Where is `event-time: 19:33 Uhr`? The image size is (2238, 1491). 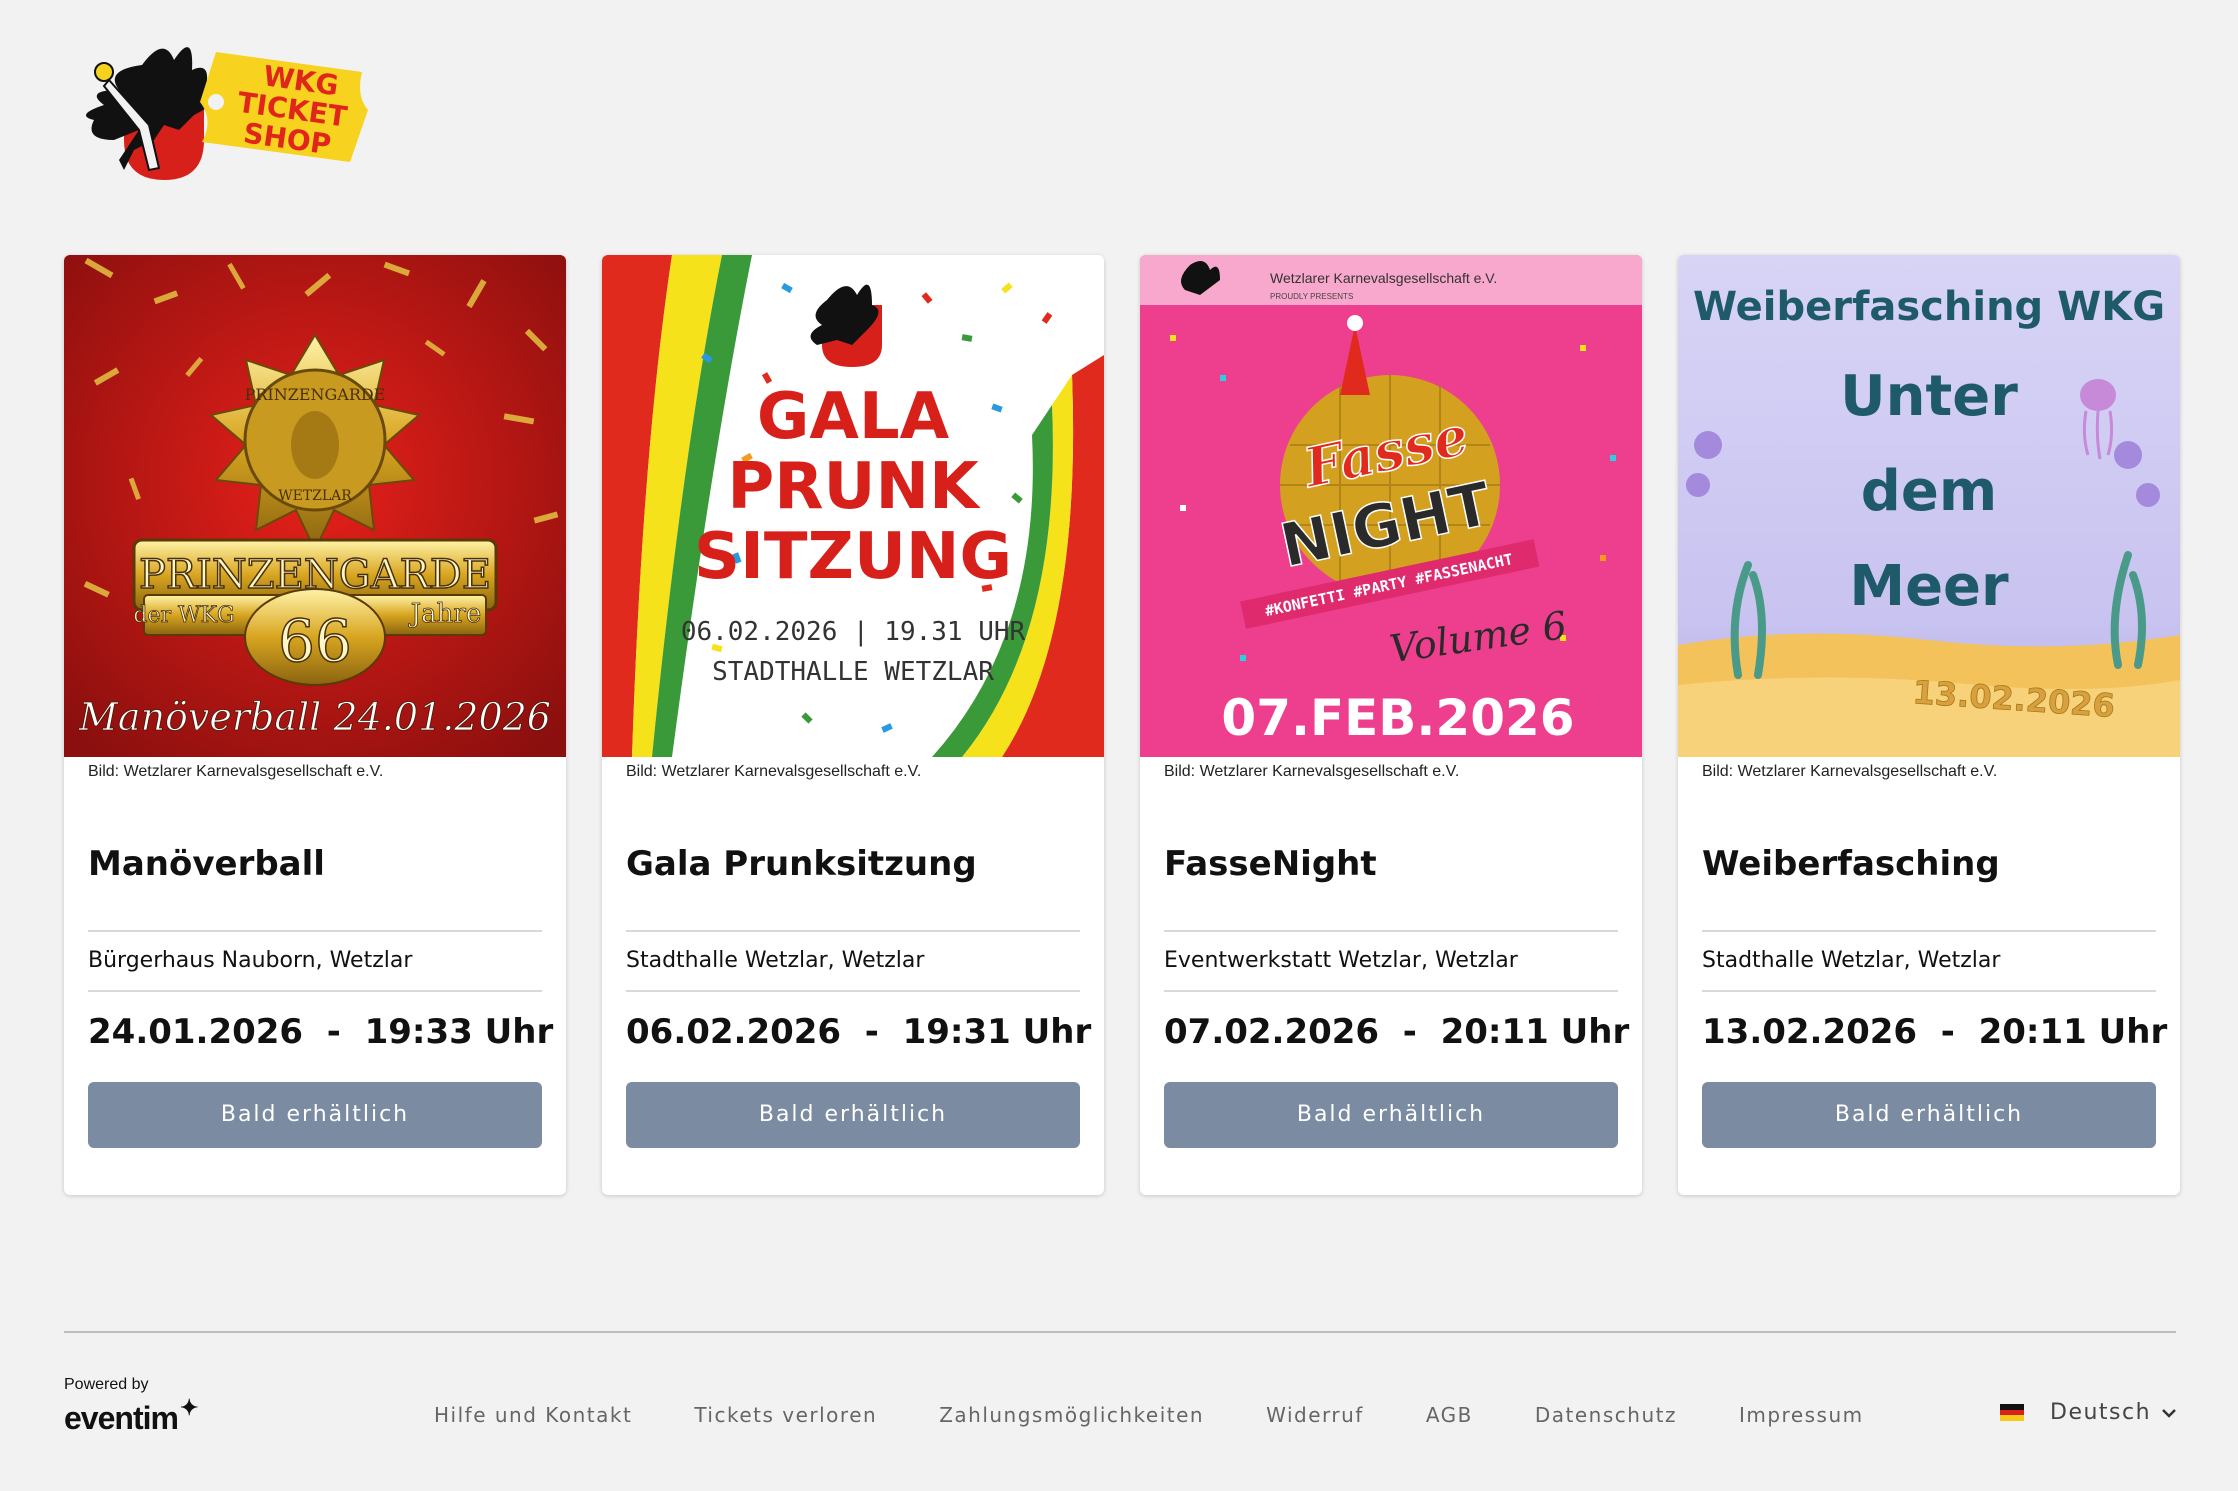
event-time: 19:33 Uhr is located at coordinates (459, 1032).